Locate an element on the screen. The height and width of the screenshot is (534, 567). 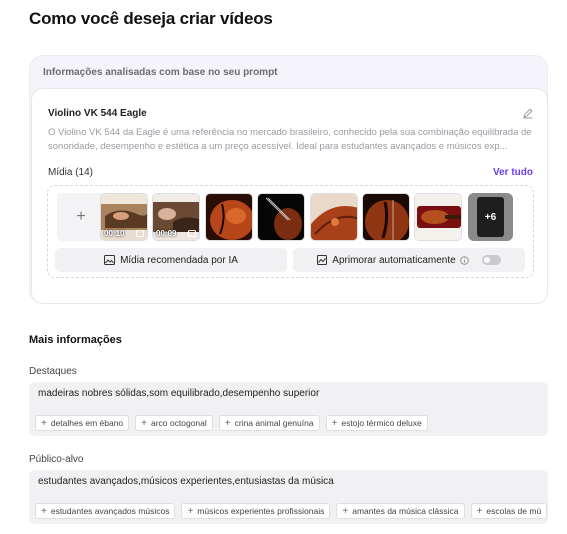
media-label: Mídia (14) is located at coordinates (71, 172).